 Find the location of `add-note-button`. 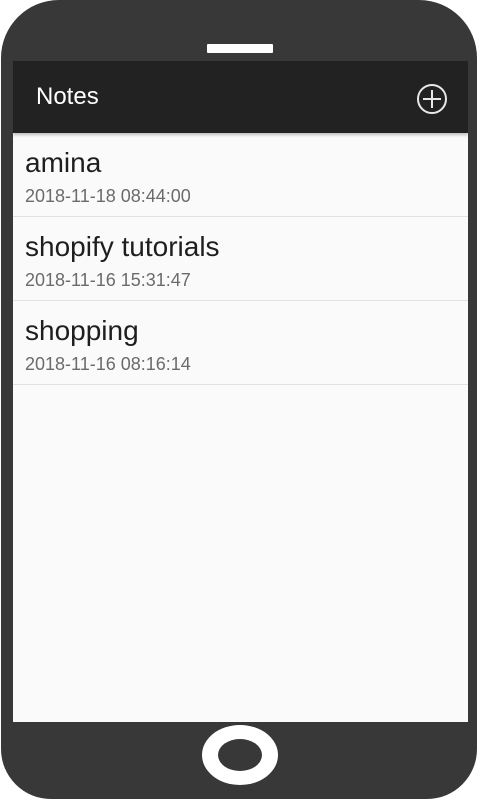

add-note-button is located at coordinates (432, 99).